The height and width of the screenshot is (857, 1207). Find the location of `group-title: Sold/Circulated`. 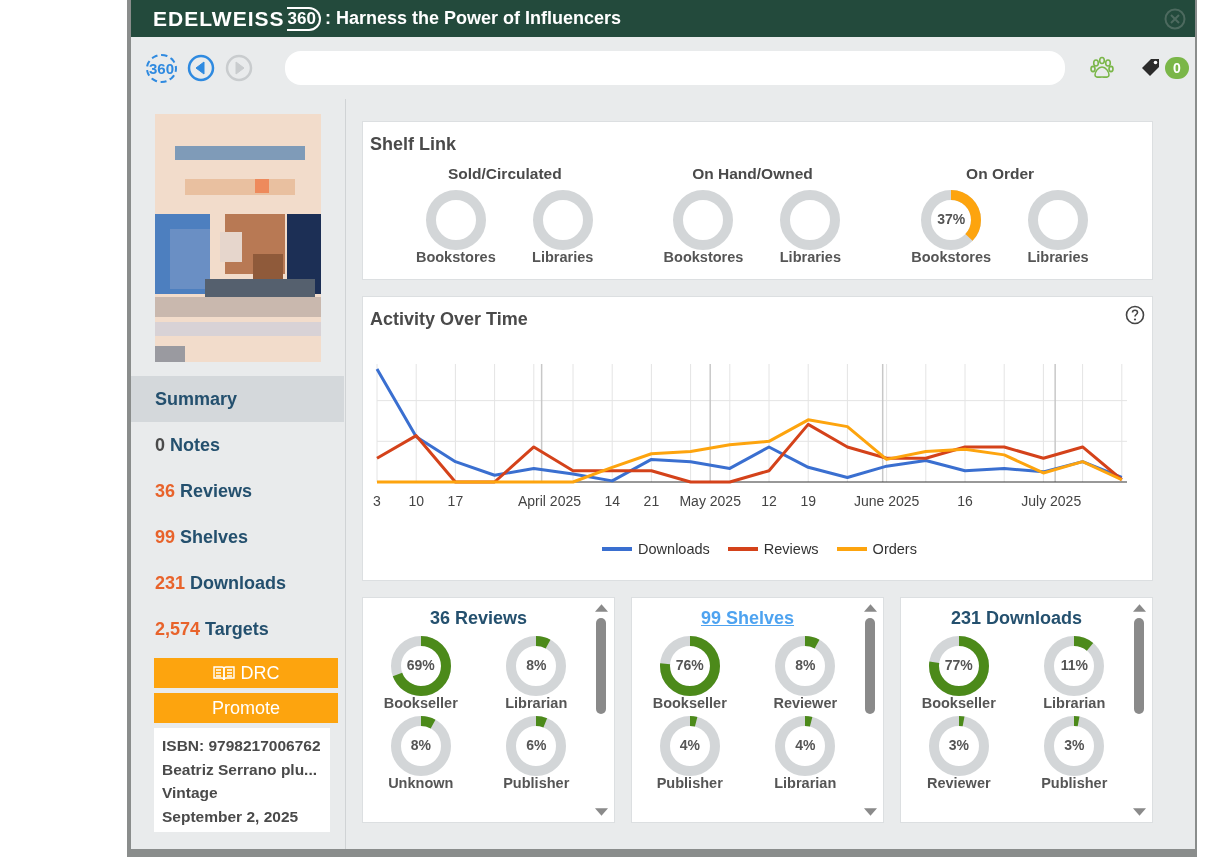

group-title: Sold/Circulated is located at coordinates (505, 174).